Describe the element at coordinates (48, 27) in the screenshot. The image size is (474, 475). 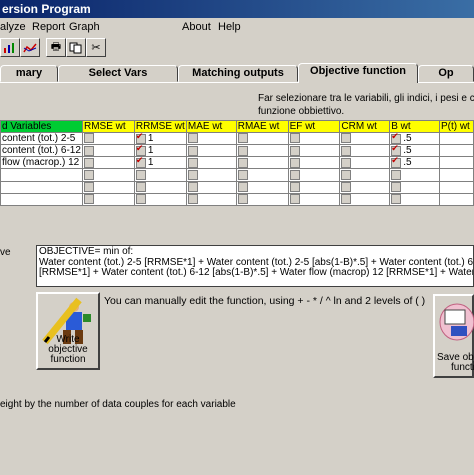
I see `menu-report: Report` at that location.